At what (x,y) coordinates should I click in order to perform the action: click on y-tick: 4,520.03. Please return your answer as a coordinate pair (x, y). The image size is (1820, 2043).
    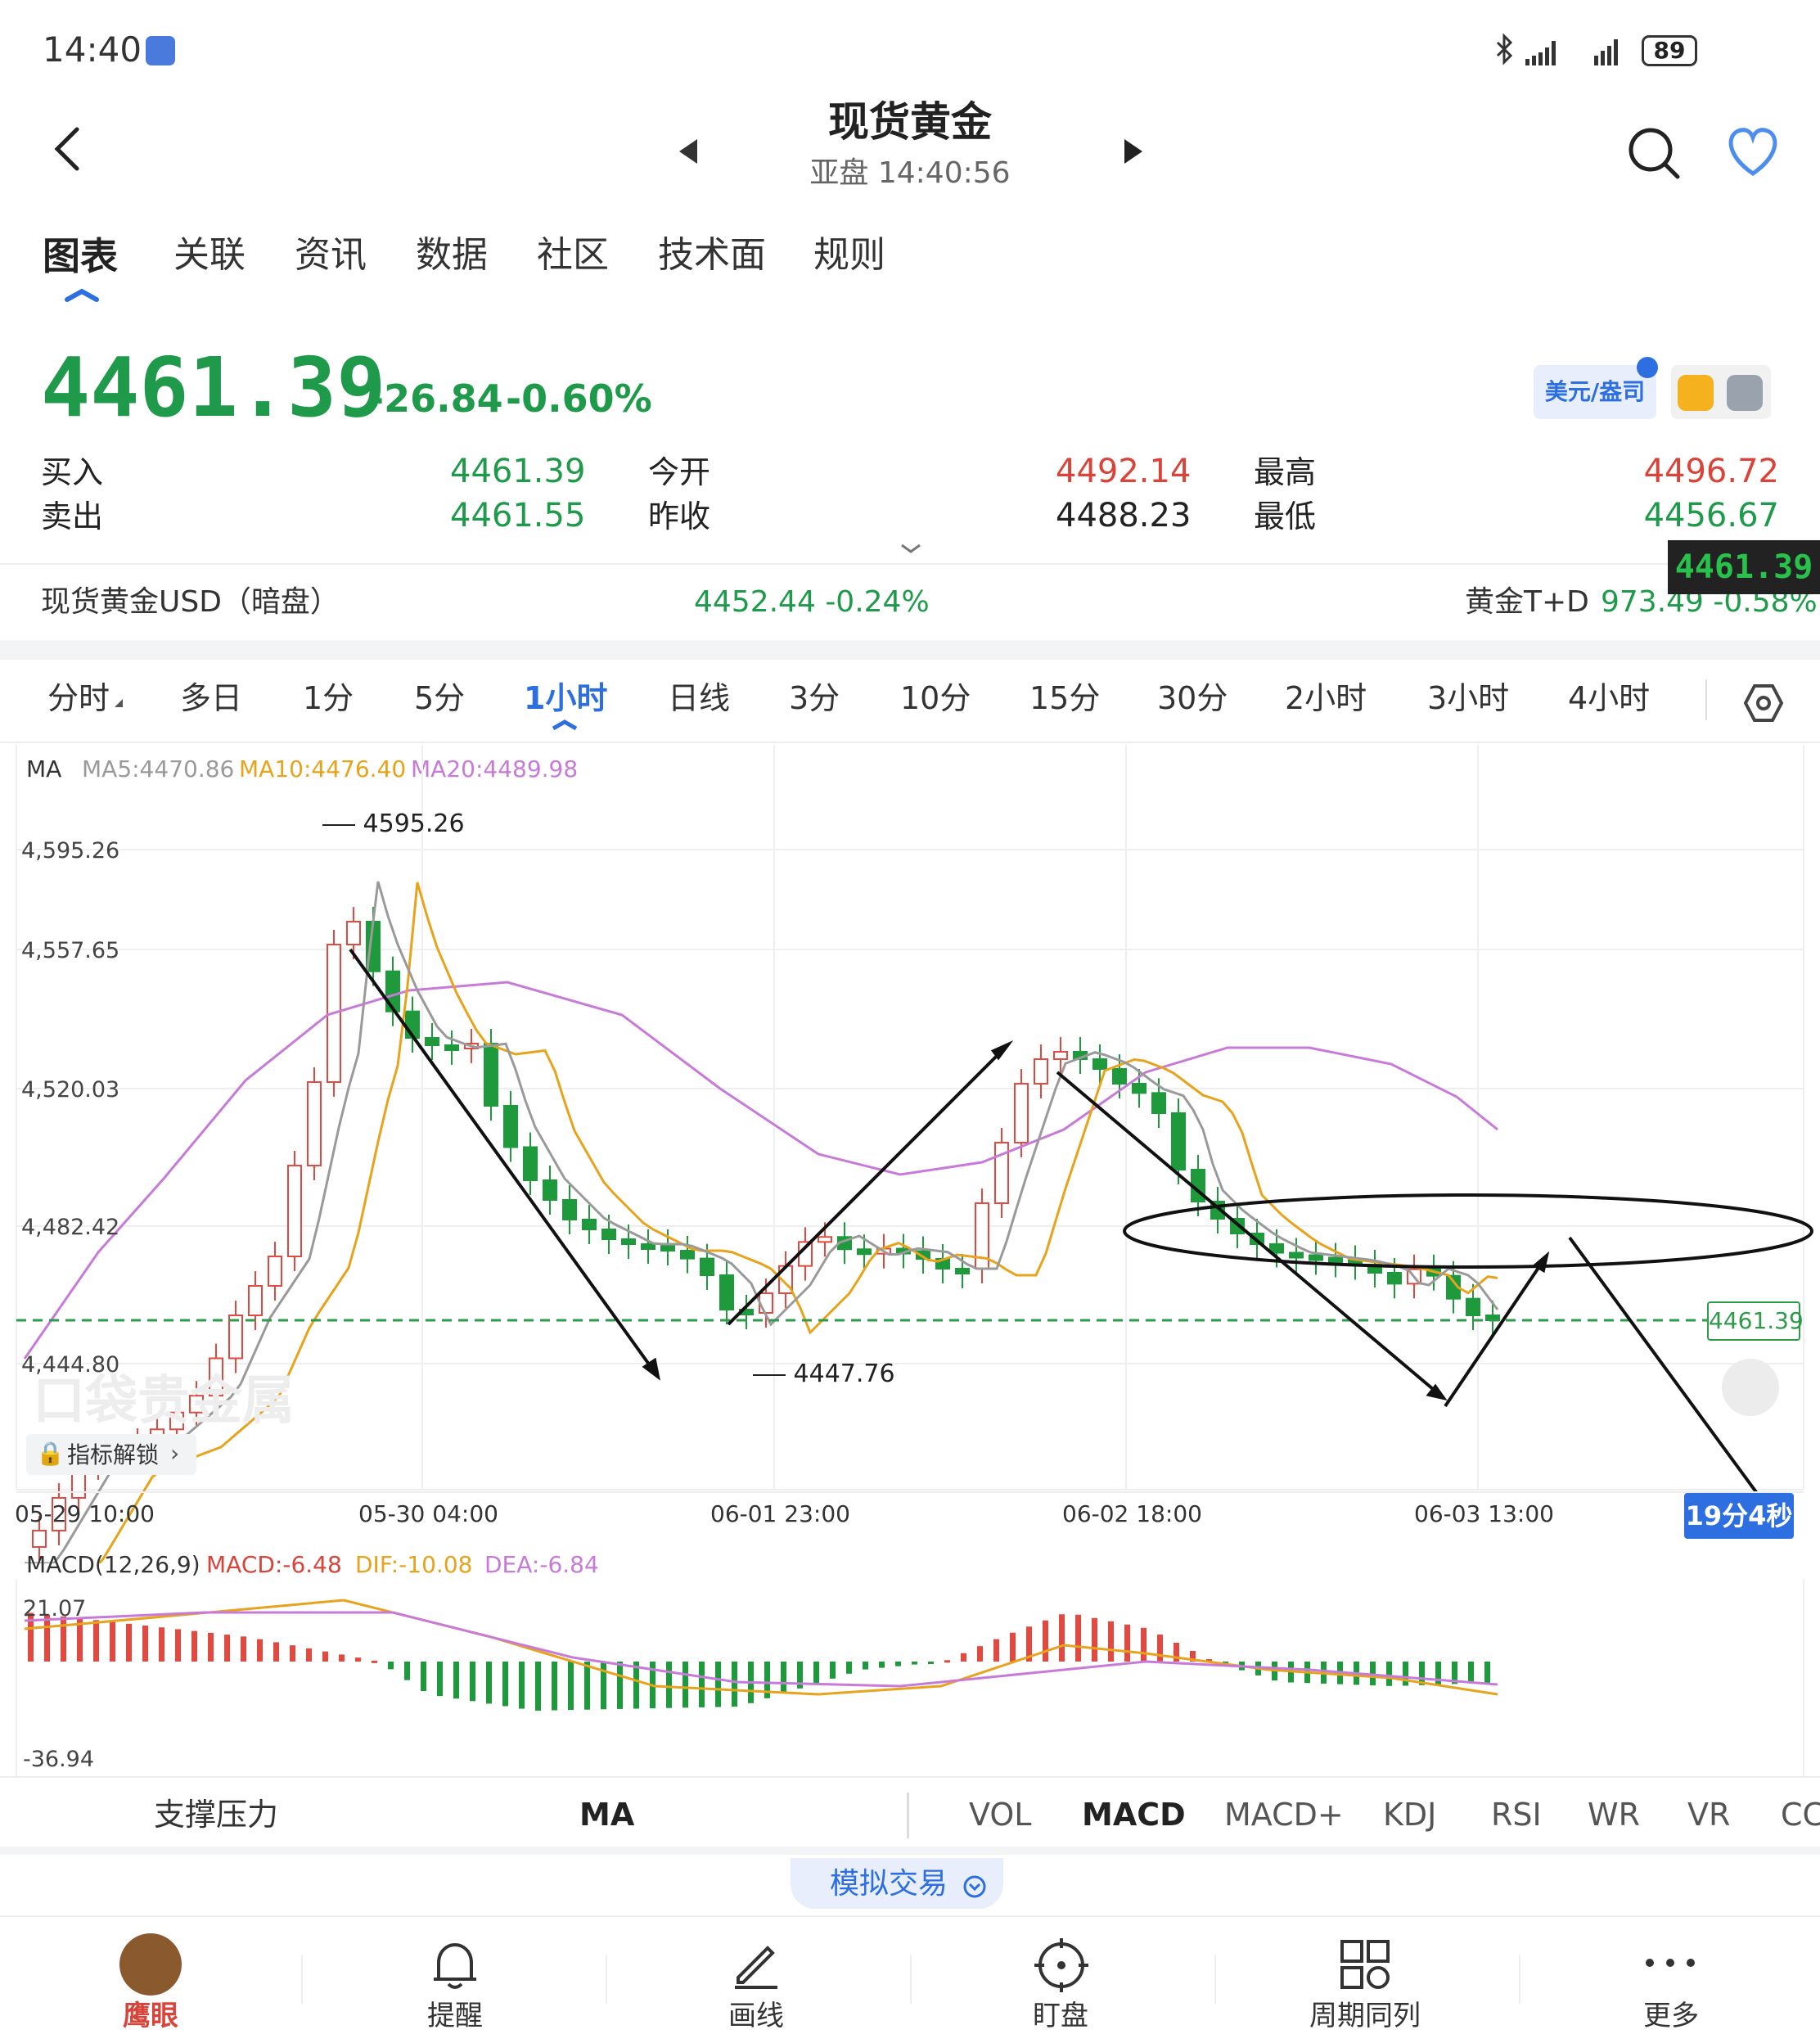
    Looking at the image, I should click on (71, 1090).